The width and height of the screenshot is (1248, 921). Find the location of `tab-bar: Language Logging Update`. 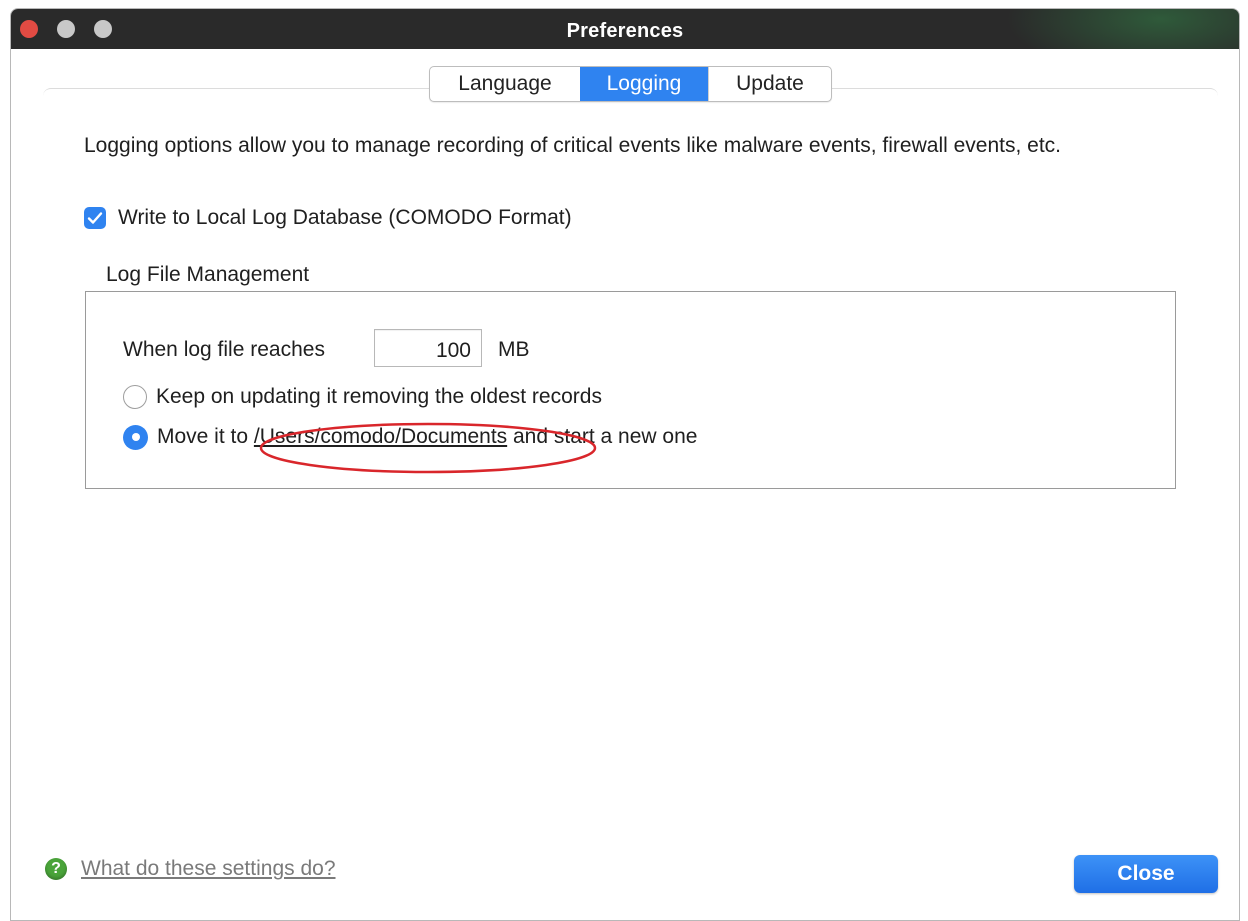

tab-bar: Language Logging Update is located at coordinates (630, 84).